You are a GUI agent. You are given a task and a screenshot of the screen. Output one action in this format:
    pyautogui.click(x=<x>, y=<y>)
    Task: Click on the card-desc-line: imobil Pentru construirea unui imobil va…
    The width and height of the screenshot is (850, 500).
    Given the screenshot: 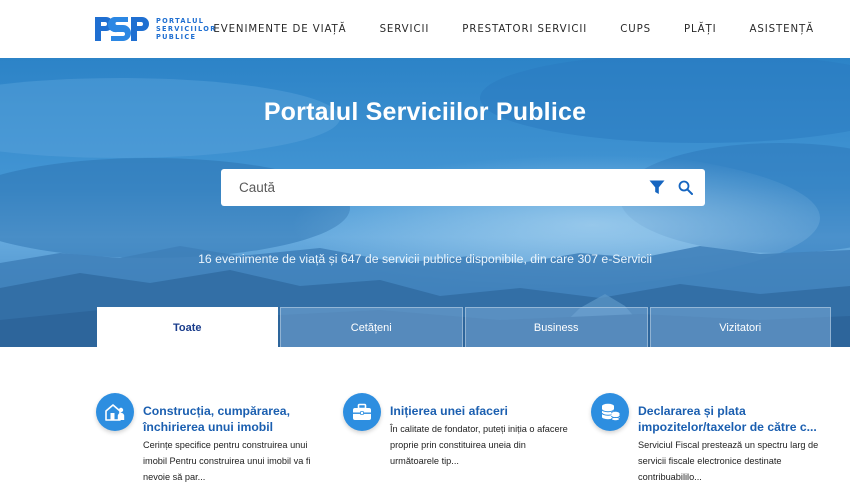 What is the action you would take?
    pyautogui.click(x=227, y=461)
    